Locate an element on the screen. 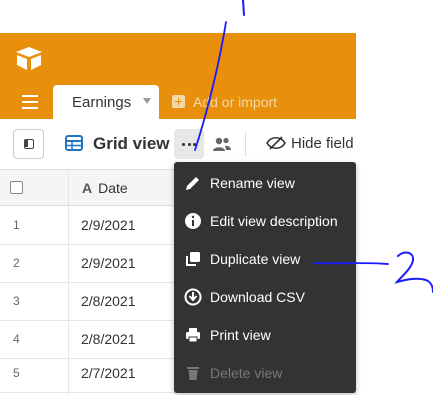  sidebar-icon is located at coordinates (29, 144).